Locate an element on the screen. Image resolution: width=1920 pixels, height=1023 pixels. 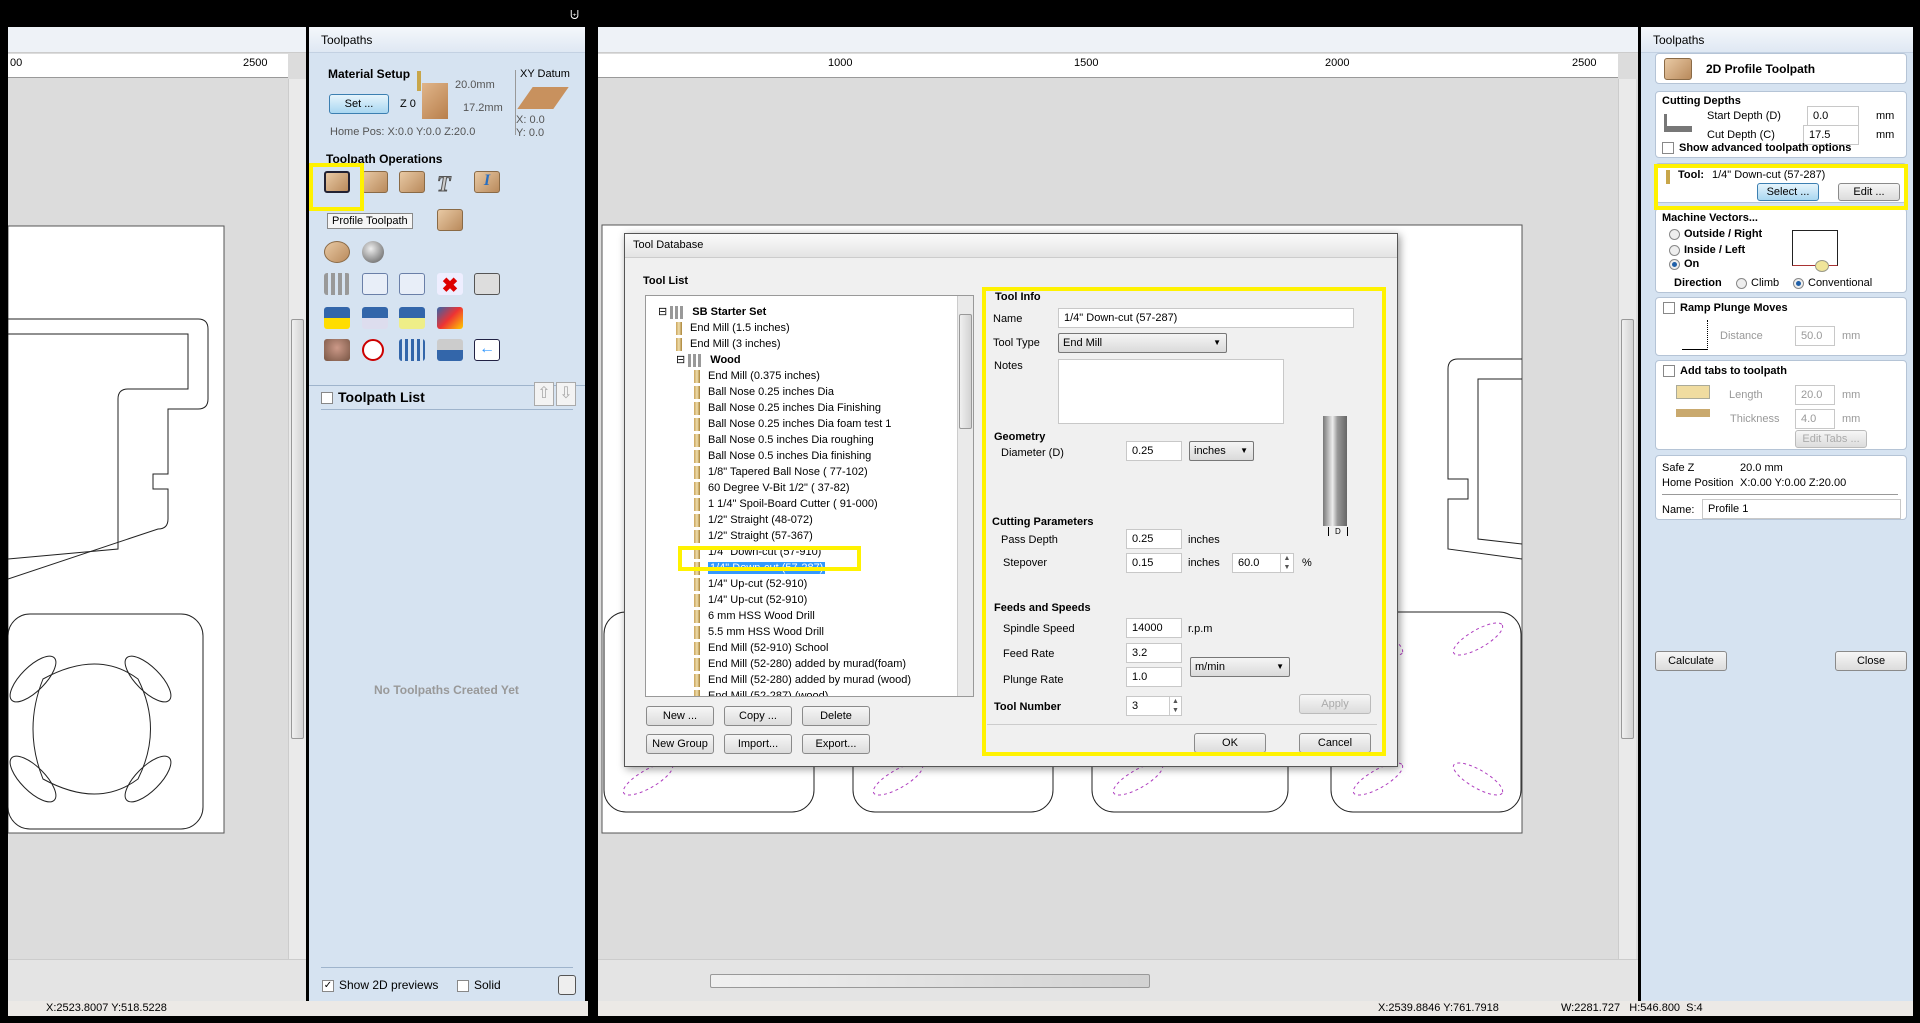
pocket-toolpath-icon is located at coordinates (375, 182).